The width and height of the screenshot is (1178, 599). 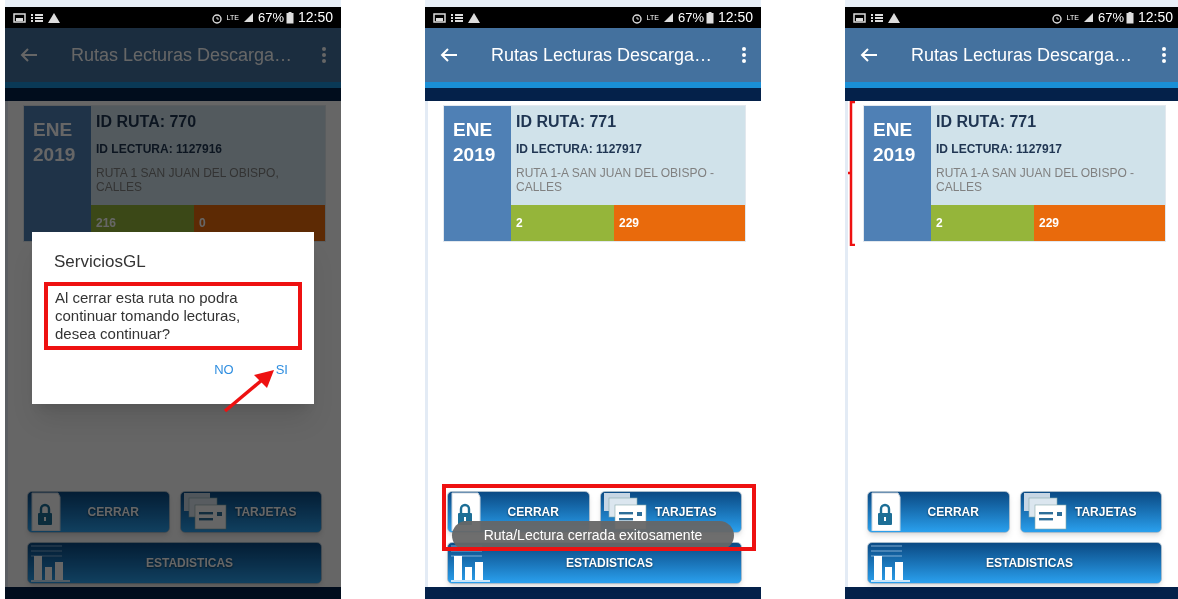 What do you see at coordinates (107, 223) in the screenshot?
I see `count-value: 216` at bounding box center [107, 223].